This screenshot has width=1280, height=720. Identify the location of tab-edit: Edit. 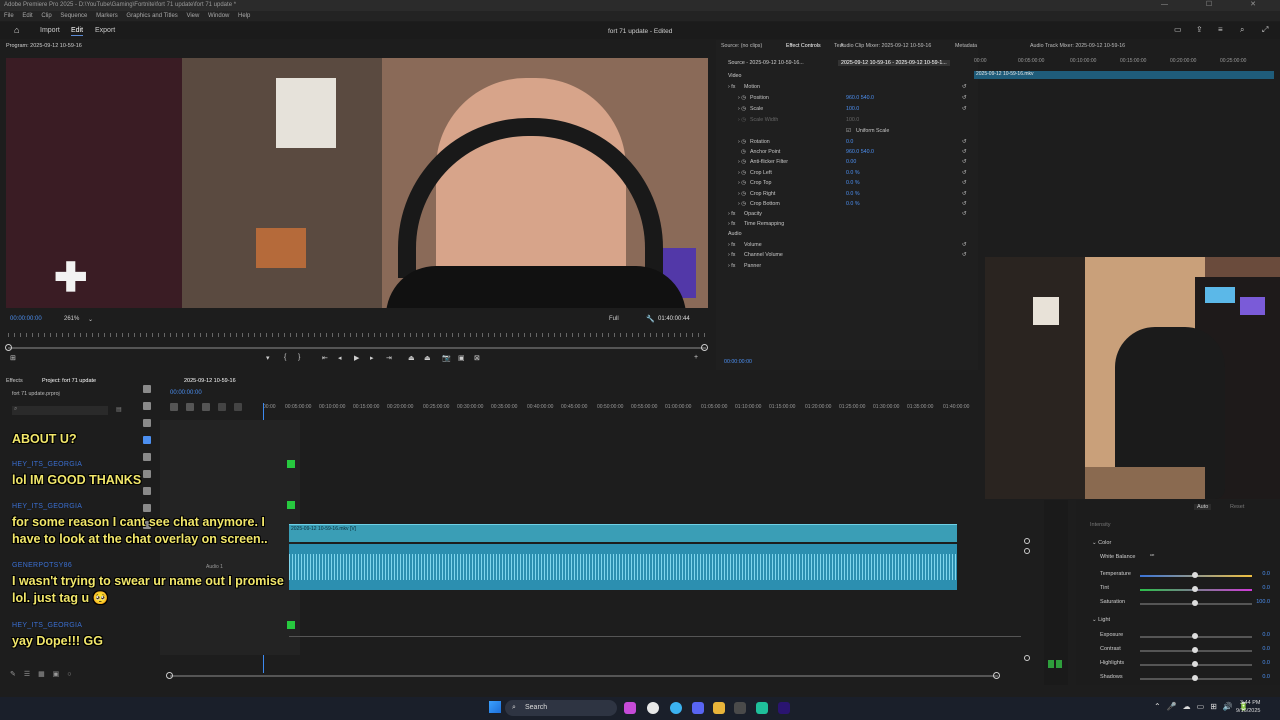
(77, 31).